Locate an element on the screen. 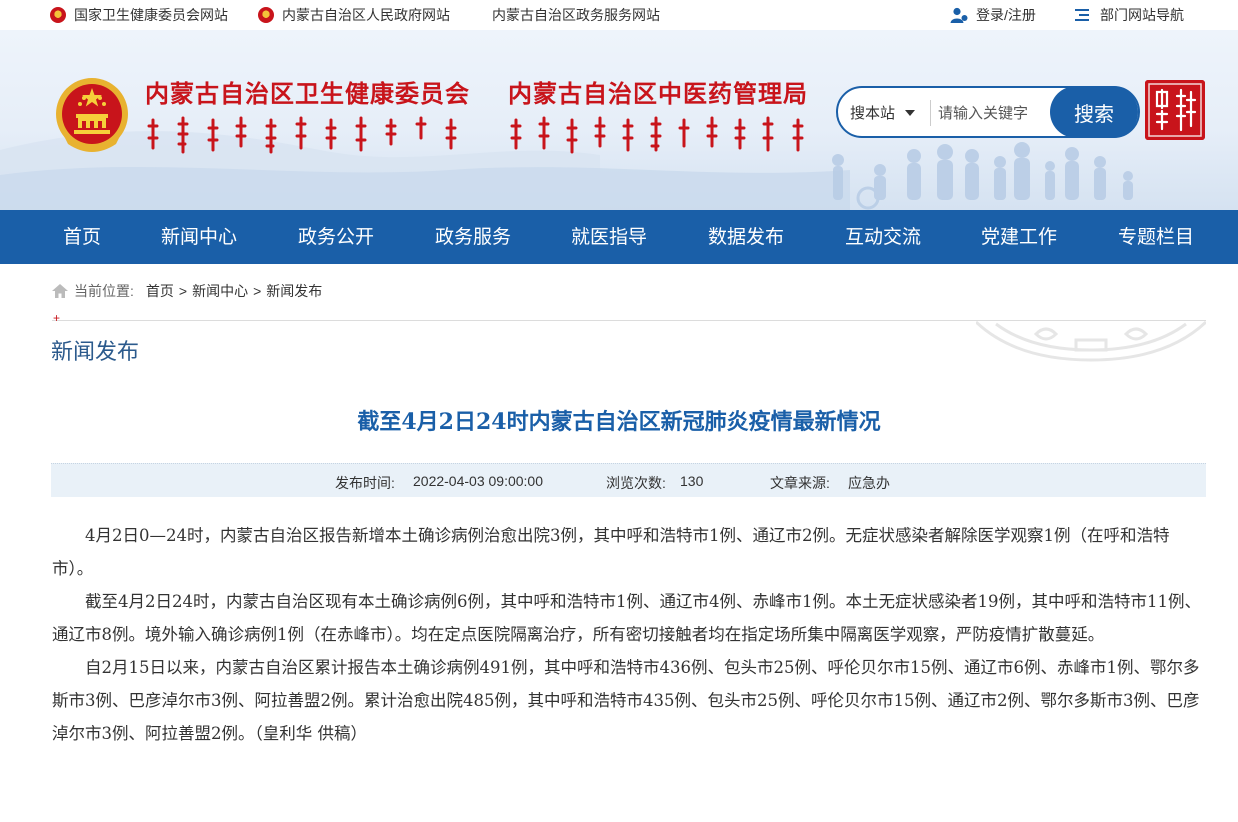 Image resolution: width=1238 pixels, height=822 pixels. nav-item-party-building: 党建工作 is located at coordinates (1019, 237).